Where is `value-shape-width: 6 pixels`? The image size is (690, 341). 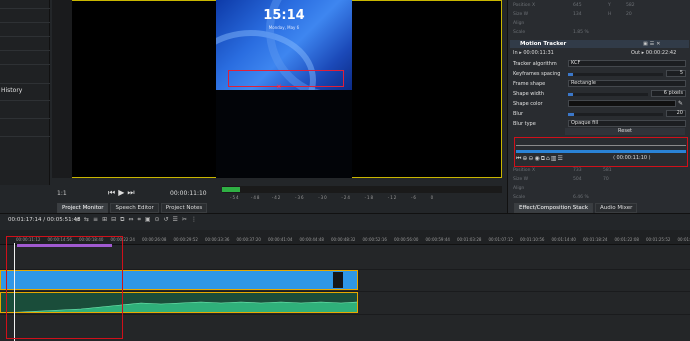
value-shape-width: 6 pixels is located at coordinates (668, 93).